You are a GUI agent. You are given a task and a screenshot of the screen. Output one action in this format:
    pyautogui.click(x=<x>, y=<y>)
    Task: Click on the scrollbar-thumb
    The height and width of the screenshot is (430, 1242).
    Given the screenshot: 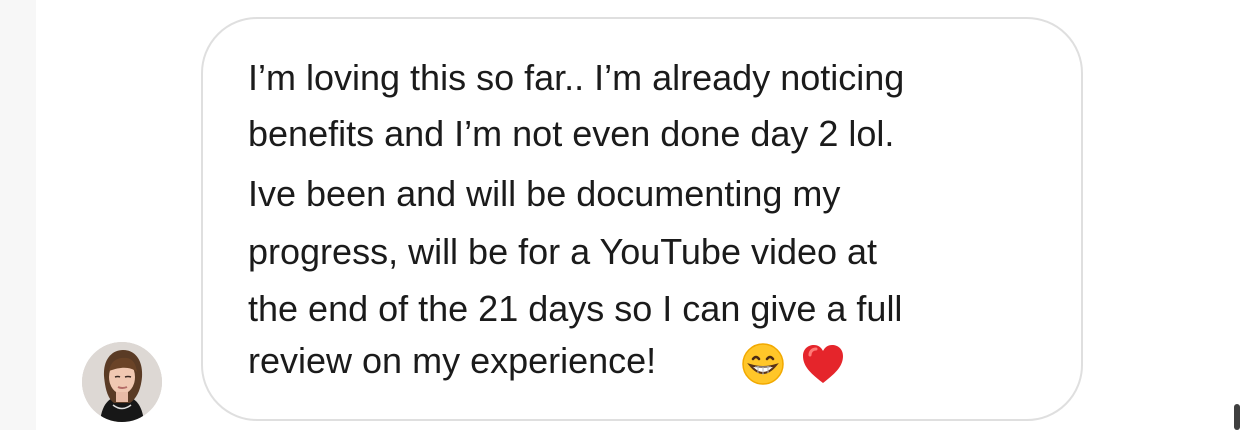 What is the action you would take?
    pyautogui.click(x=1237, y=417)
    